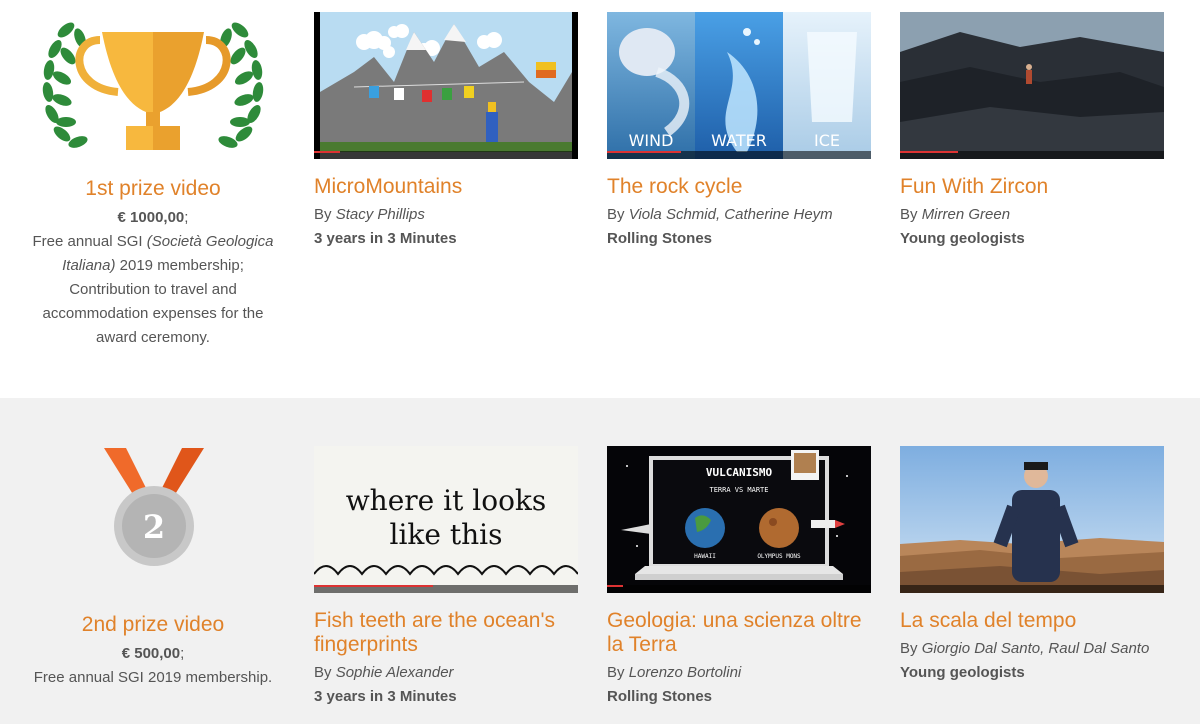  I want to click on video-title: La scala del tempo, so click(1032, 621).